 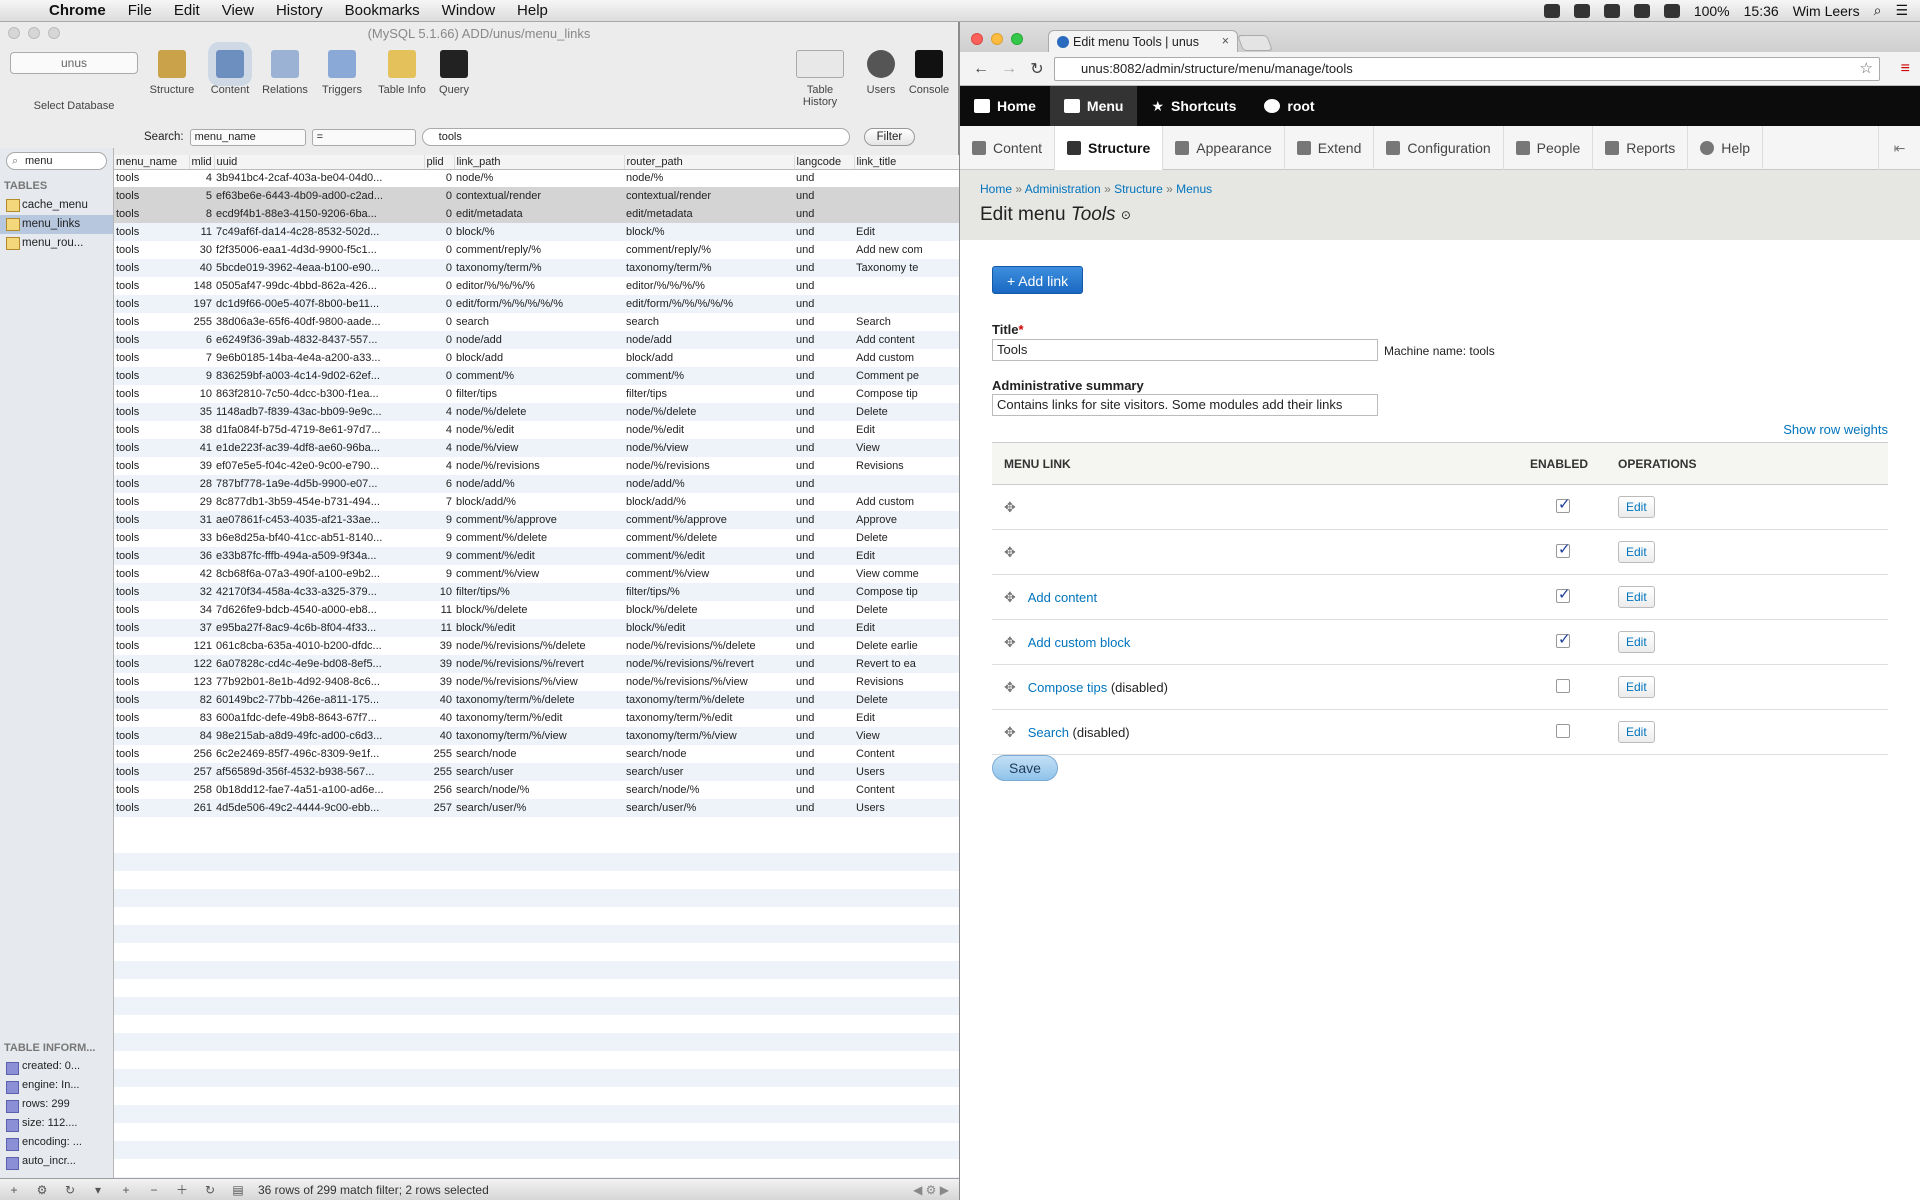 What do you see at coordinates (820, 79) in the screenshot?
I see `table-history-button: Table History` at bounding box center [820, 79].